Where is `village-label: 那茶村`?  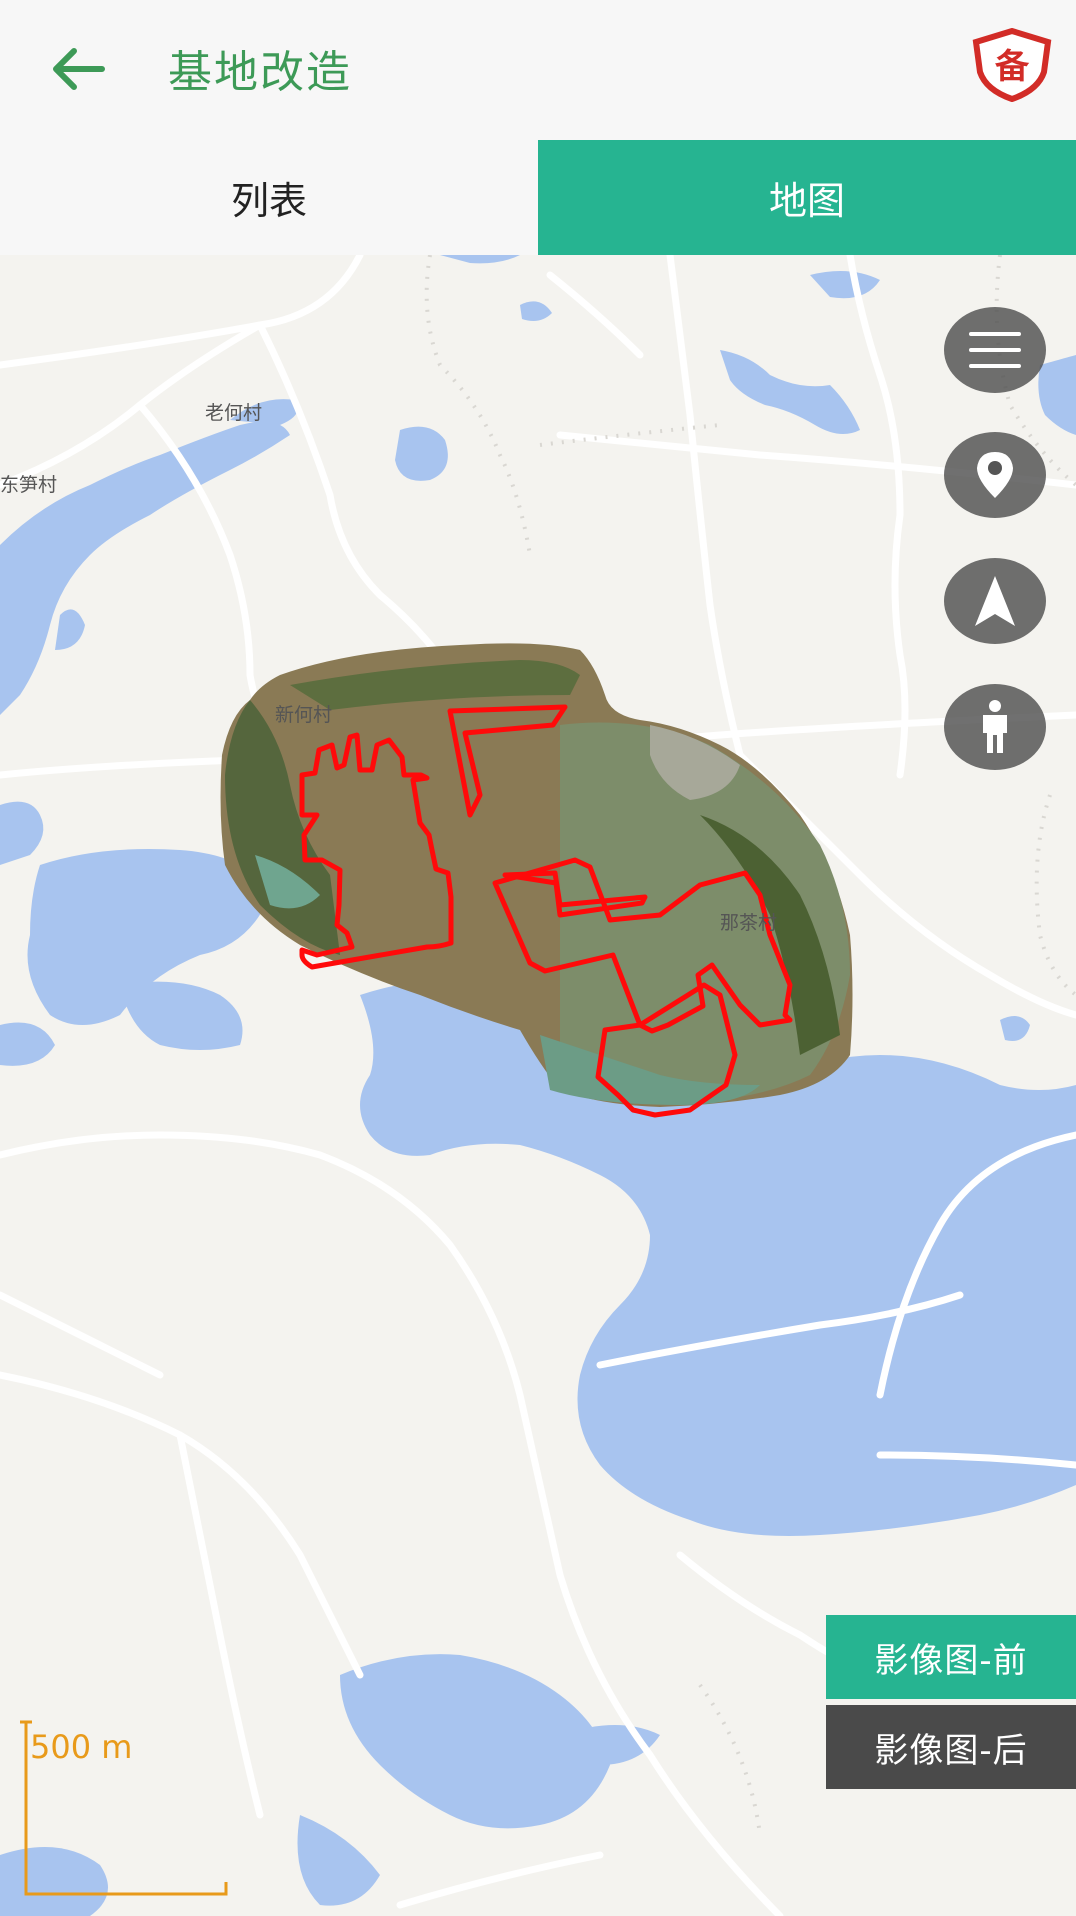
village-label: 那茶村 is located at coordinates (749, 923).